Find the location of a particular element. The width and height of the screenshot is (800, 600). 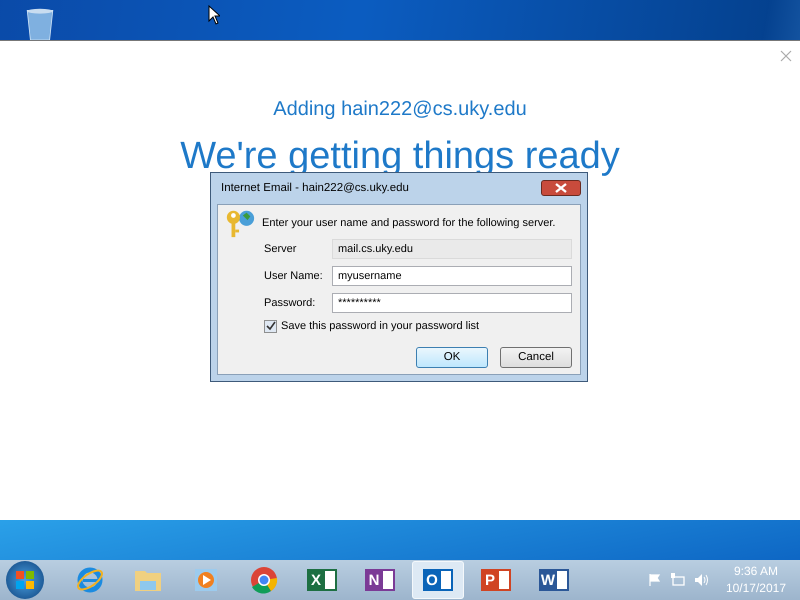

checkbox-label: Save this password in your password list is located at coordinates (380, 326).